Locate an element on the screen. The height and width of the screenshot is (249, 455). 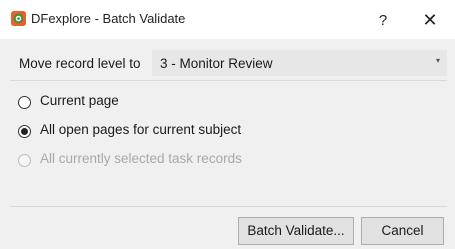
close-button: ✕ is located at coordinates (430, 19).